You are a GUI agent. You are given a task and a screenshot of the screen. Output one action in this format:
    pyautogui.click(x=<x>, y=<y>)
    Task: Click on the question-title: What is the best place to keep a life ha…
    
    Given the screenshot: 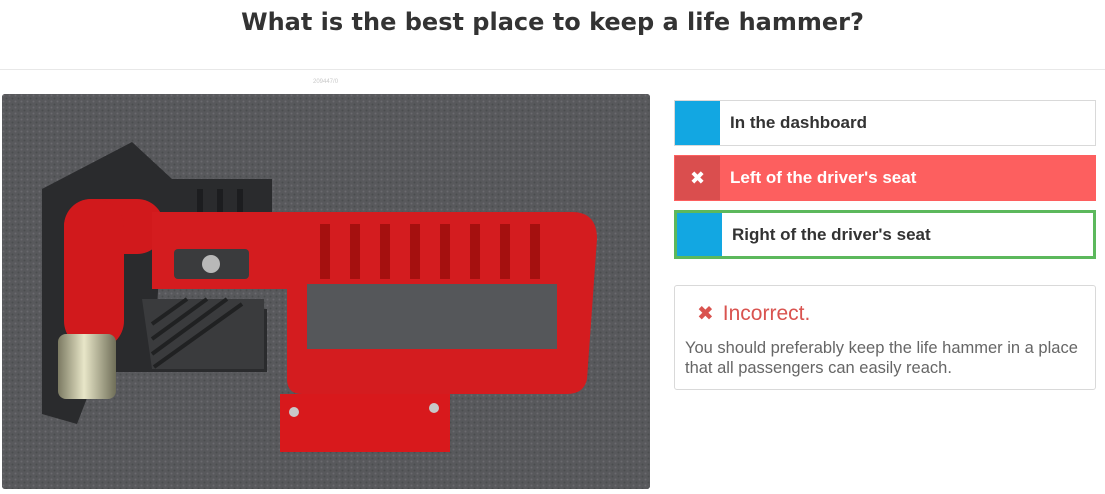 What is the action you would take?
    pyautogui.click(x=552, y=22)
    